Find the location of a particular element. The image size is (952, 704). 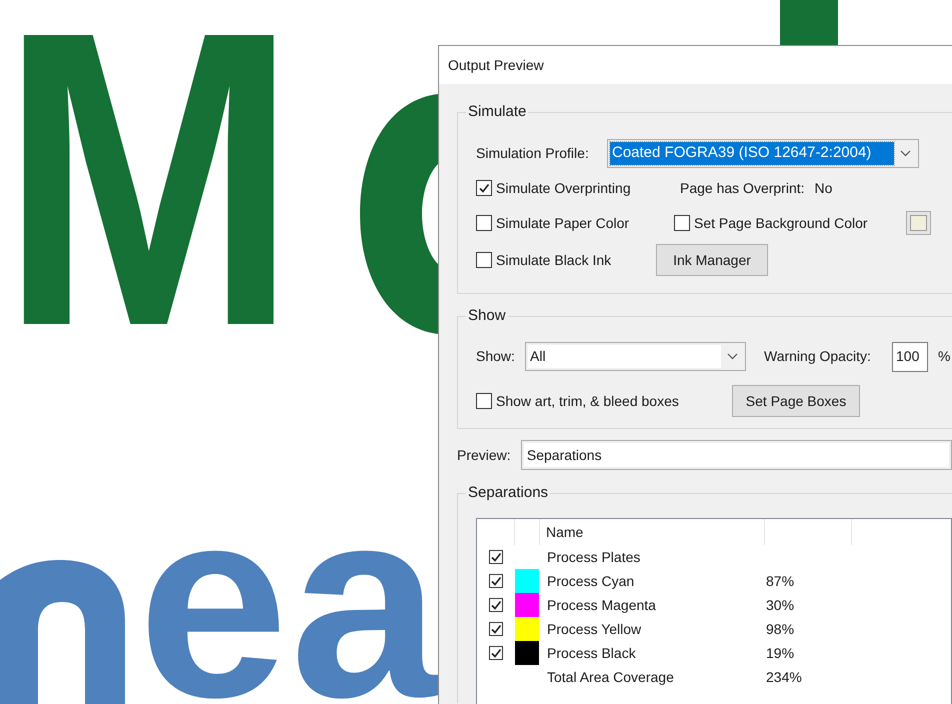

document-heading-text: M is located at coordinates (149, 180).